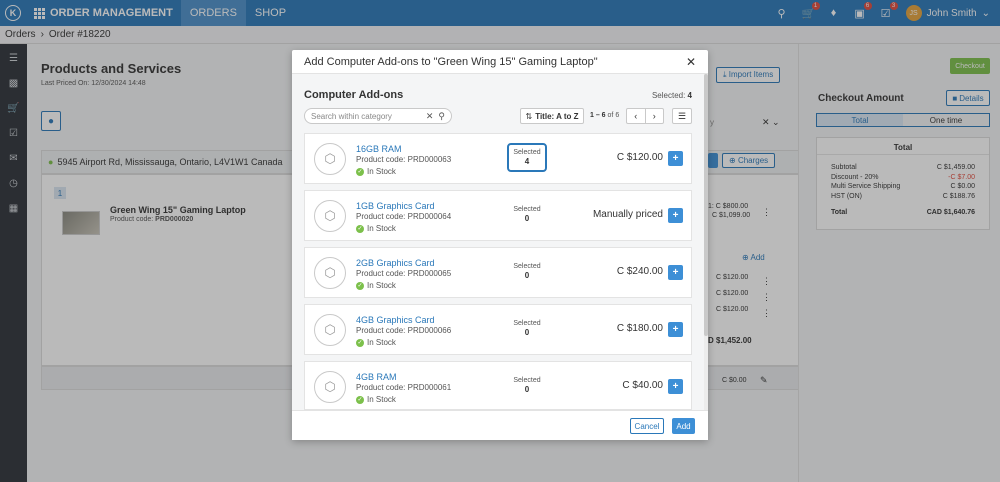 The image size is (1000, 482). What do you see at coordinates (639, 157) in the screenshot?
I see `product-price: C $120.00` at bounding box center [639, 157].